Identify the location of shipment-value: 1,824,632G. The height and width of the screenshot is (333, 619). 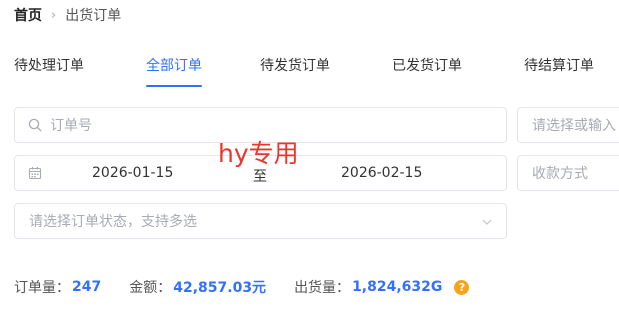
(397, 287).